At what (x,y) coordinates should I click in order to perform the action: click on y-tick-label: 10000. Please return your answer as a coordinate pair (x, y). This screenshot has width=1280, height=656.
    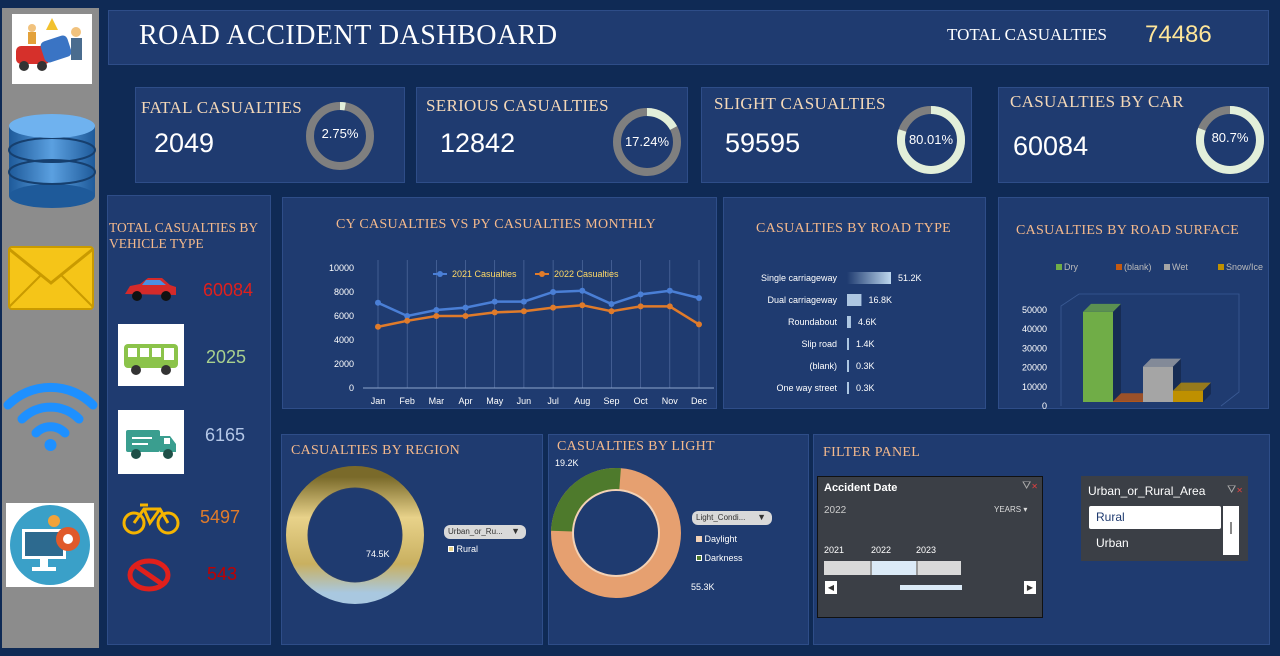
    Looking at the image, I should click on (1034, 387).